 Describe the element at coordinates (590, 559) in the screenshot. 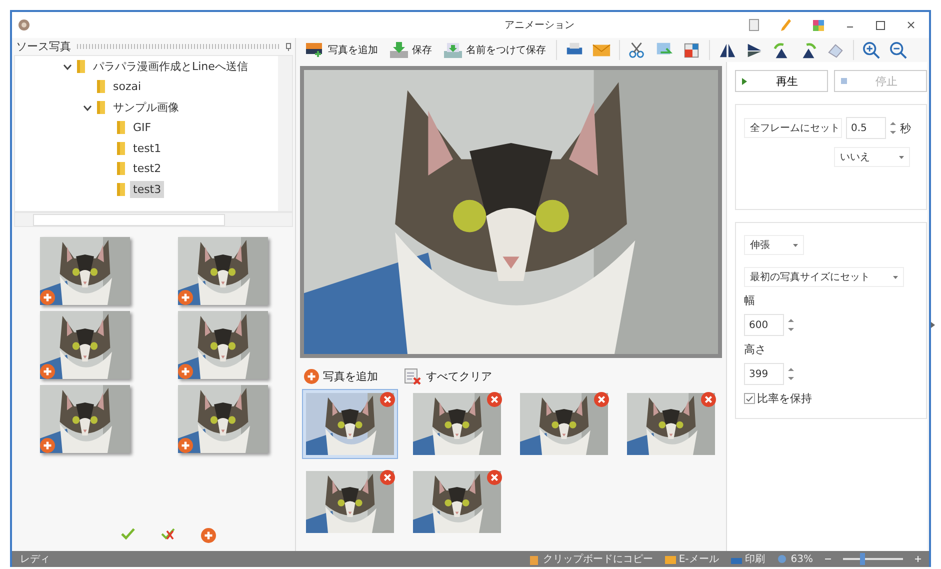

I see `status-item: クリップボードにコピー` at that location.